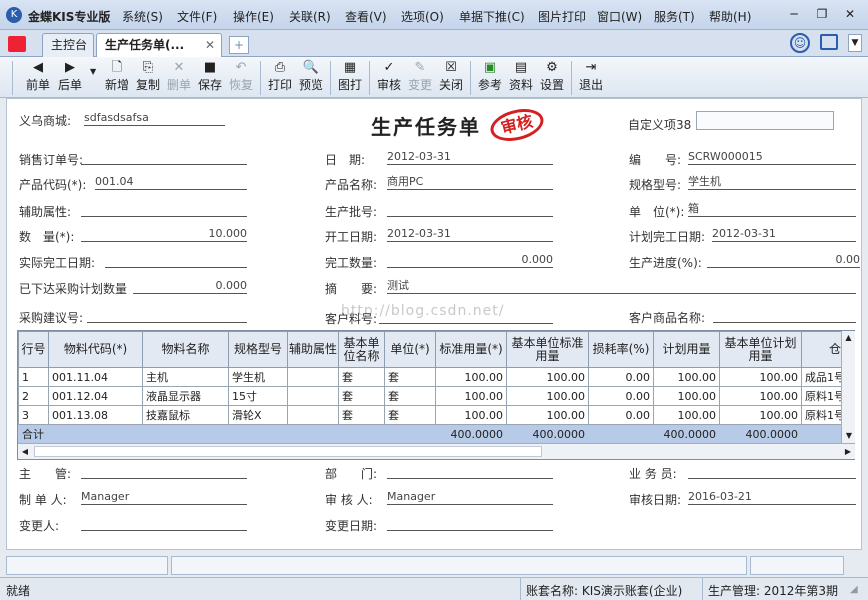 This screenshot has width=868, height=600. Describe the element at coordinates (210, 78) in the screenshot. I see `save-button: ■ 保存` at that location.